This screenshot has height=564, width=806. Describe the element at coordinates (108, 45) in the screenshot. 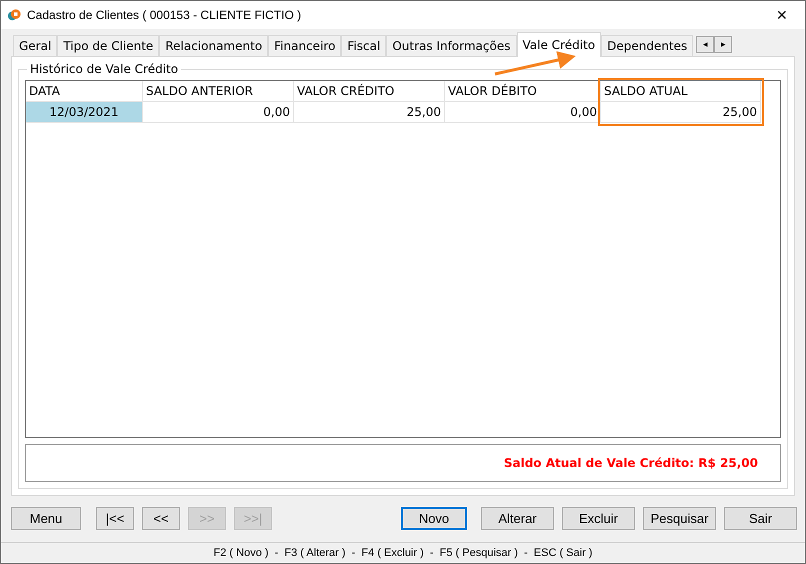

I see `tab: Tipo de Cliente` at that location.